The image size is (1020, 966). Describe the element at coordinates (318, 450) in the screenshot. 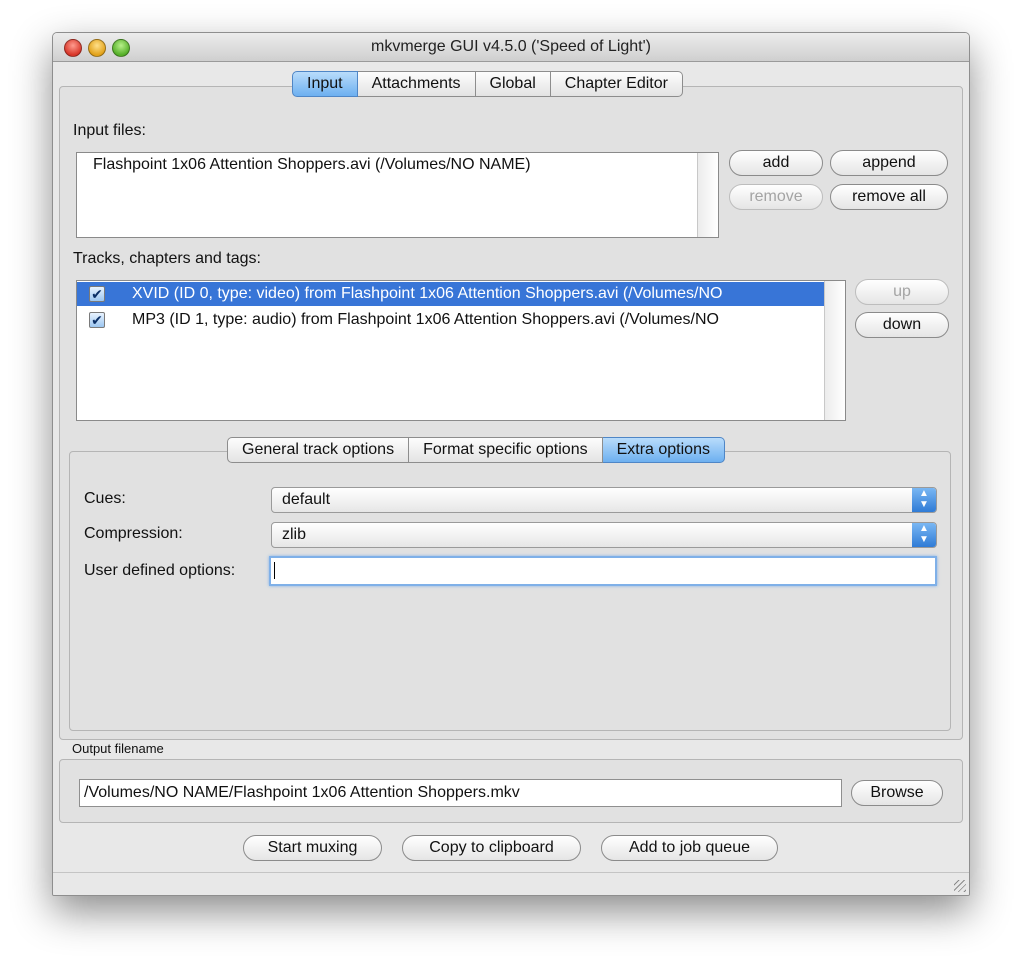

I see `tab-general-track-options: General track options` at that location.